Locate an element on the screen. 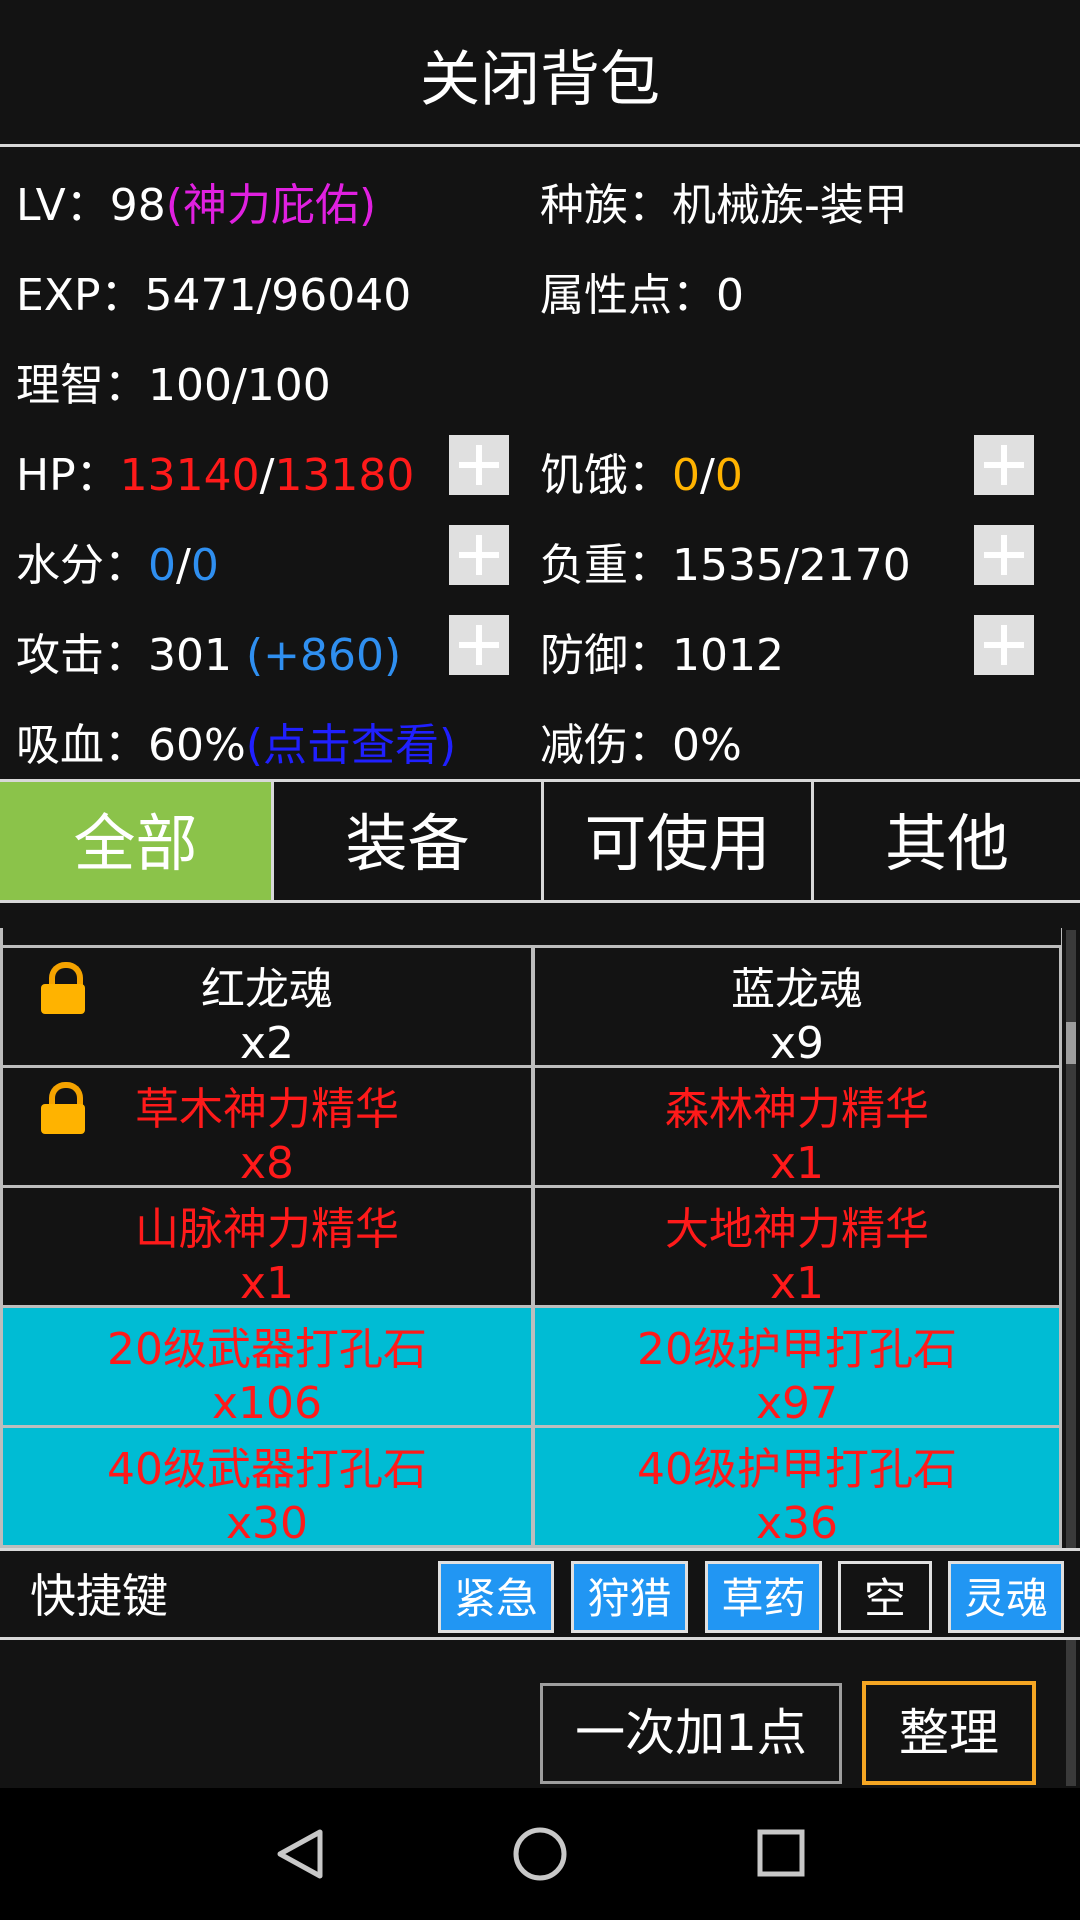 The image size is (1080, 1920). category-tabs: 全部 装备 可使用 其他 is located at coordinates (540, 841).